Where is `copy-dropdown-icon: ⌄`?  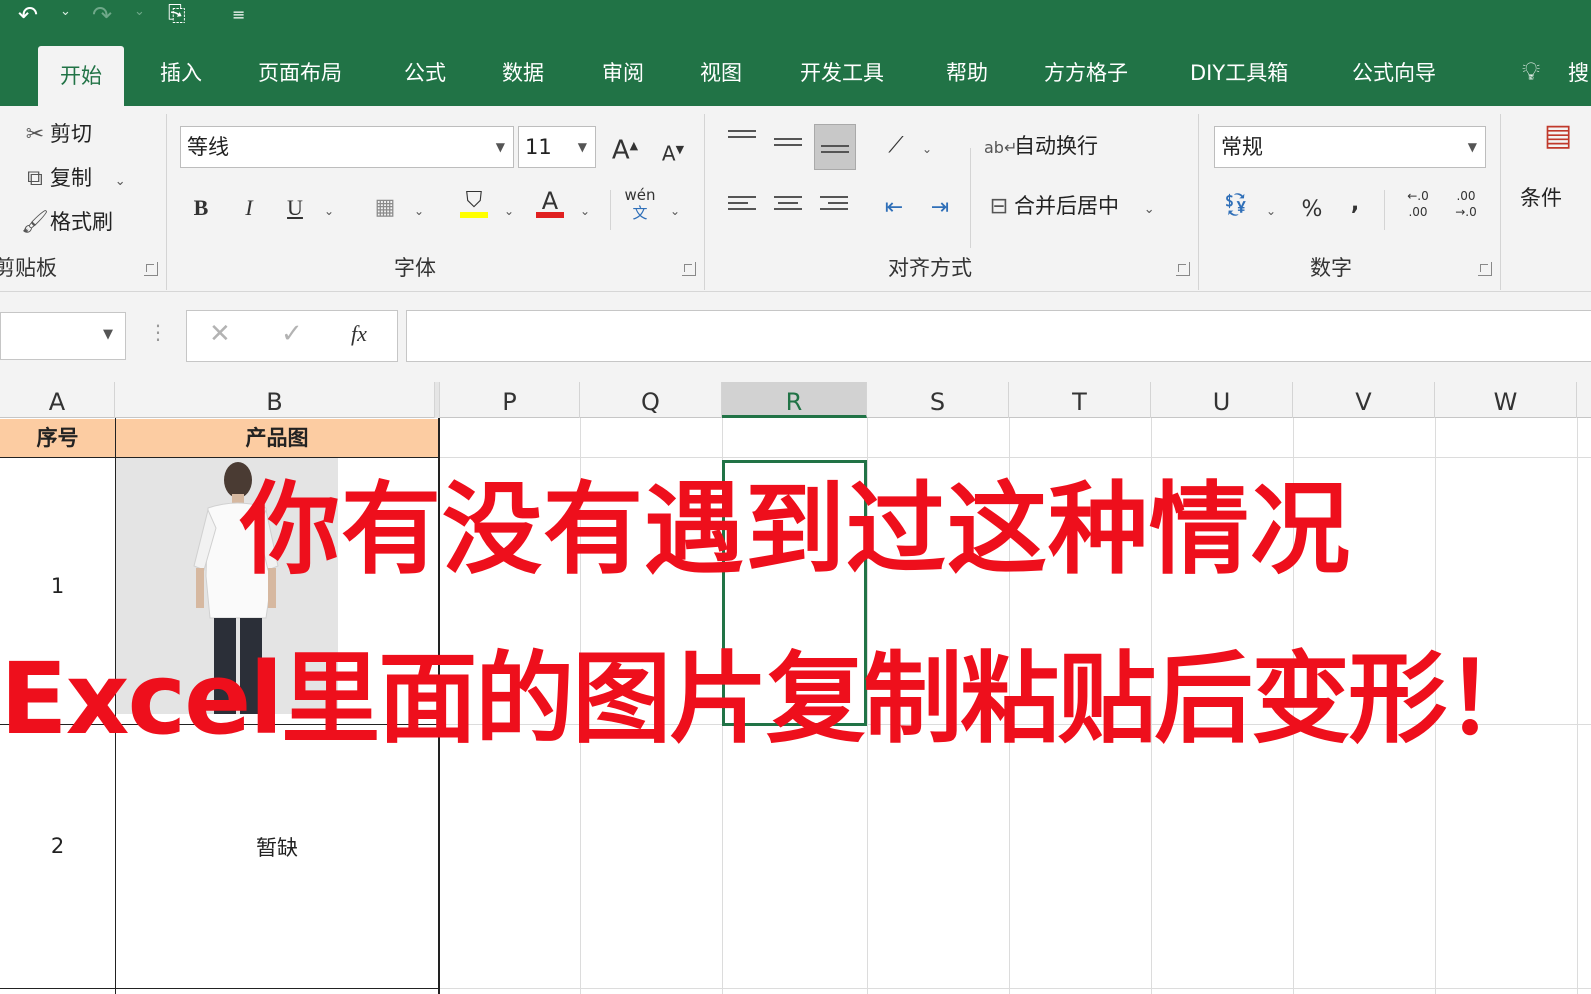 copy-dropdown-icon: ⌄ is located at coordinates (120, 181).